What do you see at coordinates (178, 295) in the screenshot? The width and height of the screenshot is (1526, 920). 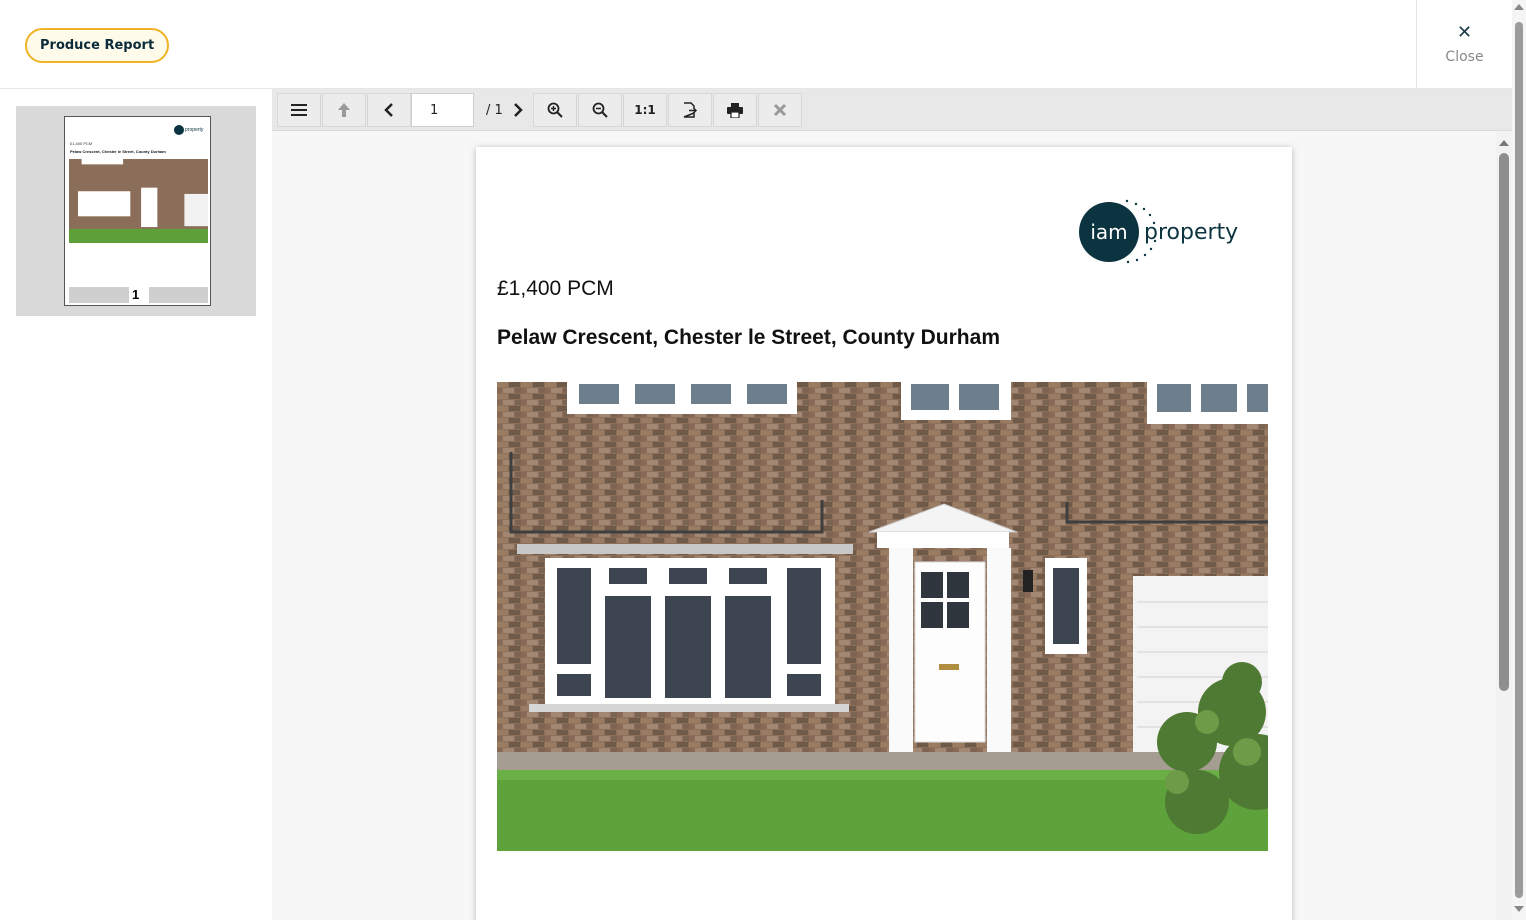 I see `thumbnail-footer-right` at bounding box center [178, 295].